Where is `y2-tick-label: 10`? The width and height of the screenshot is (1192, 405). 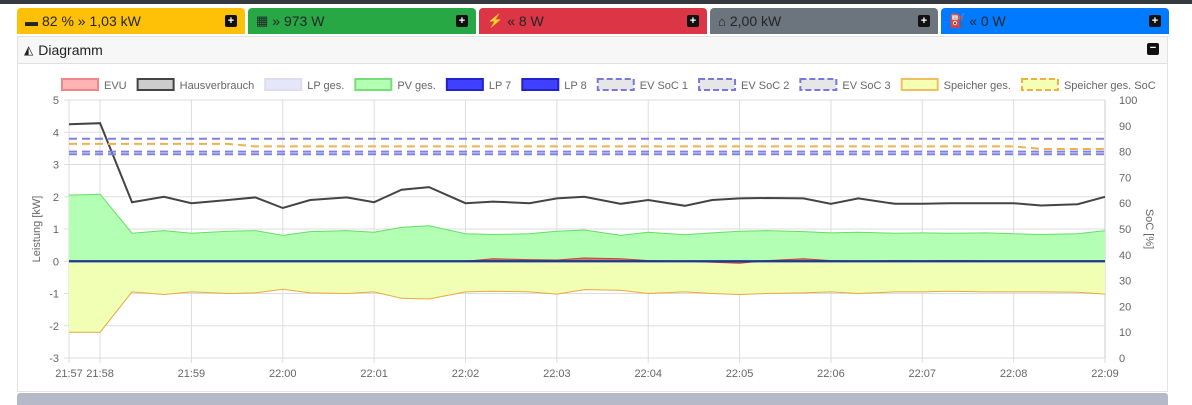 y2-tick-label: 10 is located at coordinates (1125, 333).